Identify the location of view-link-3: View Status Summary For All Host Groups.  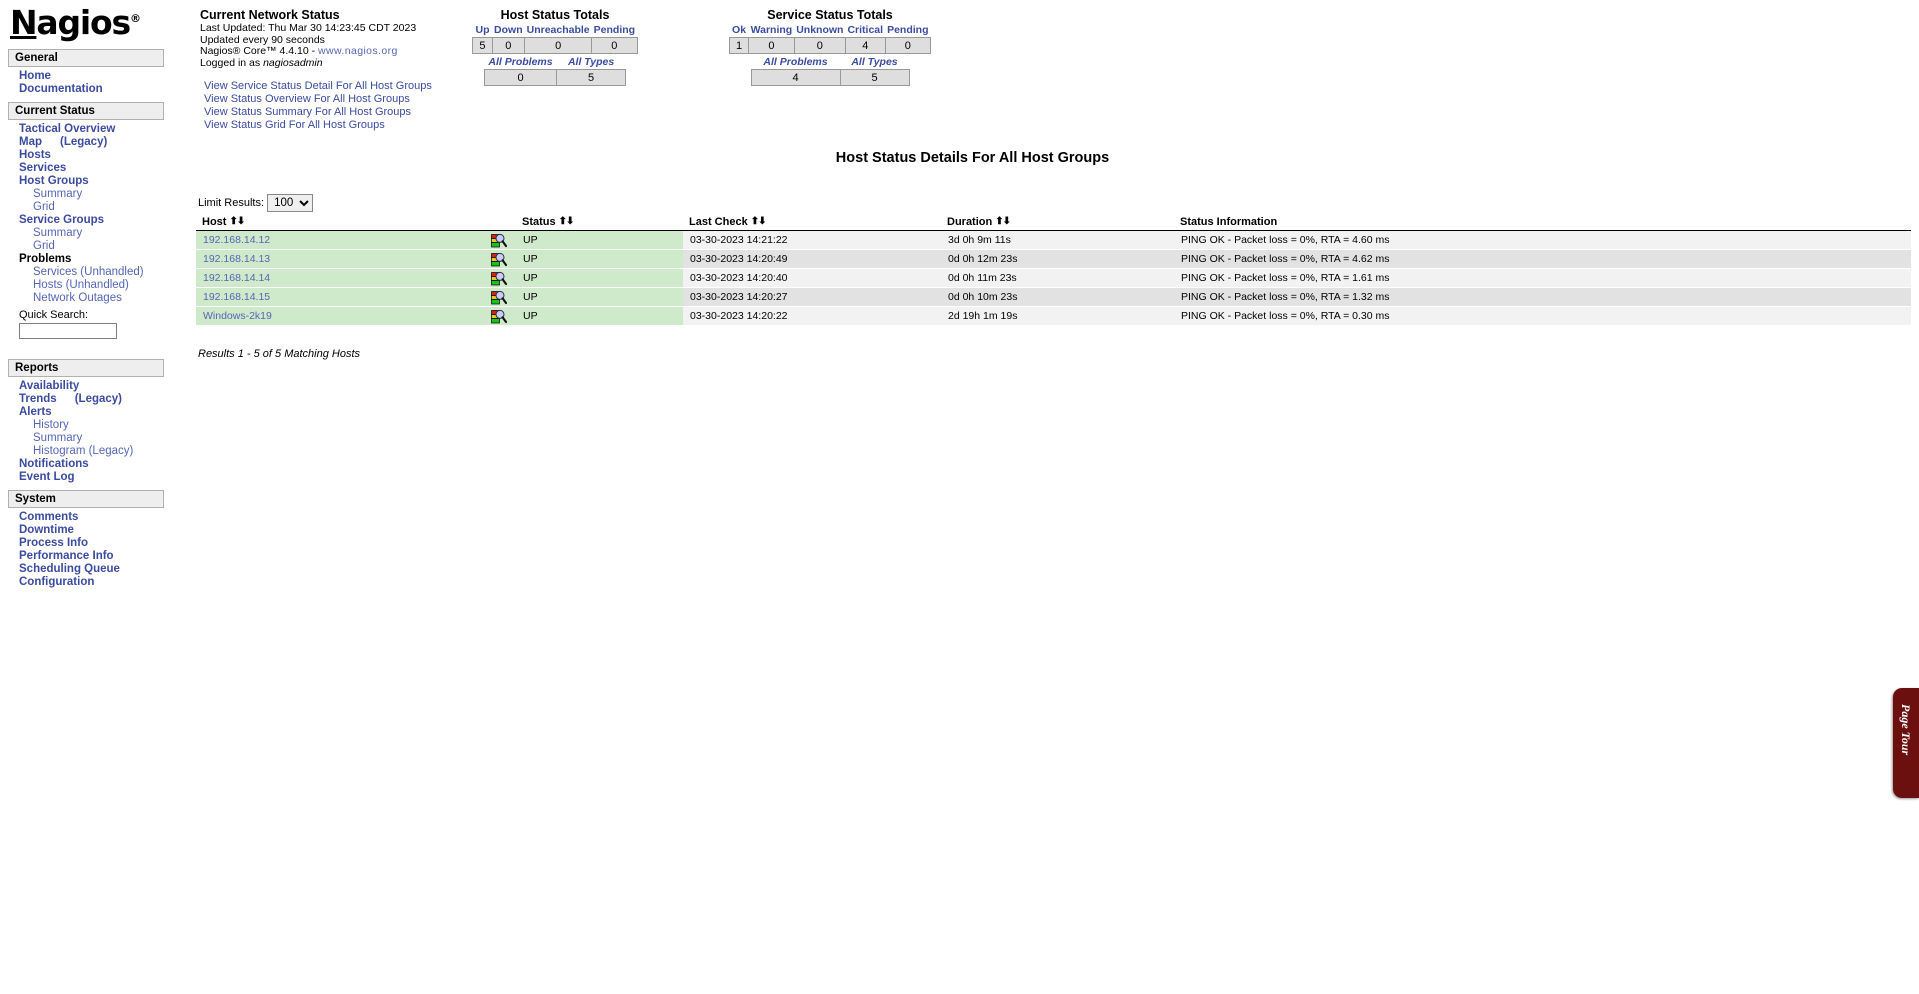
(332, 112).